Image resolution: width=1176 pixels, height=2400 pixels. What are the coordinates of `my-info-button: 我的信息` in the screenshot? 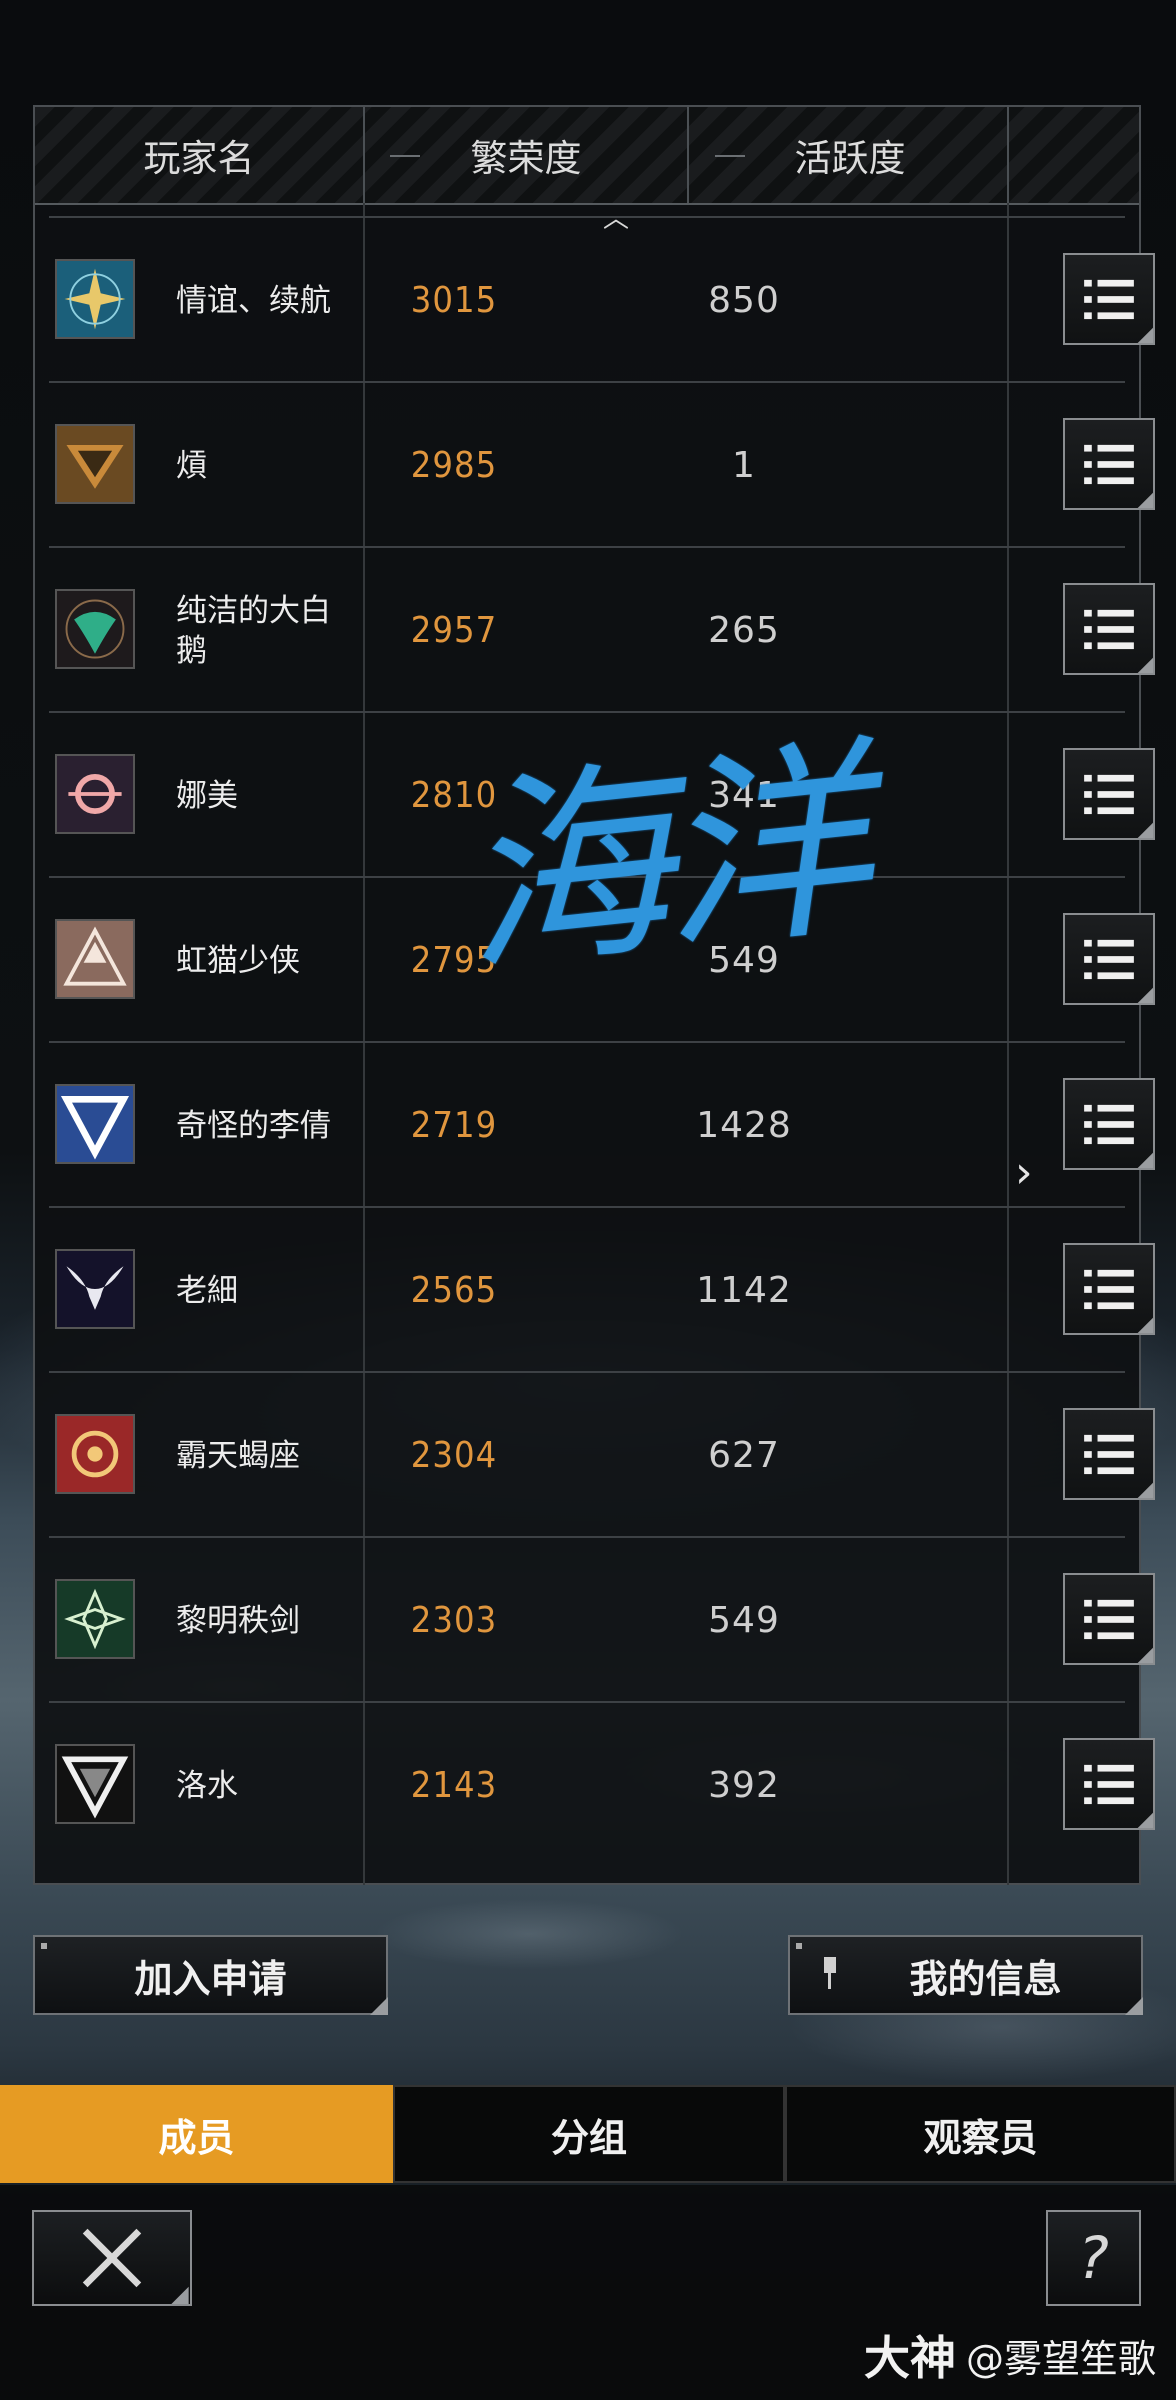 It's located at (965, 1975).